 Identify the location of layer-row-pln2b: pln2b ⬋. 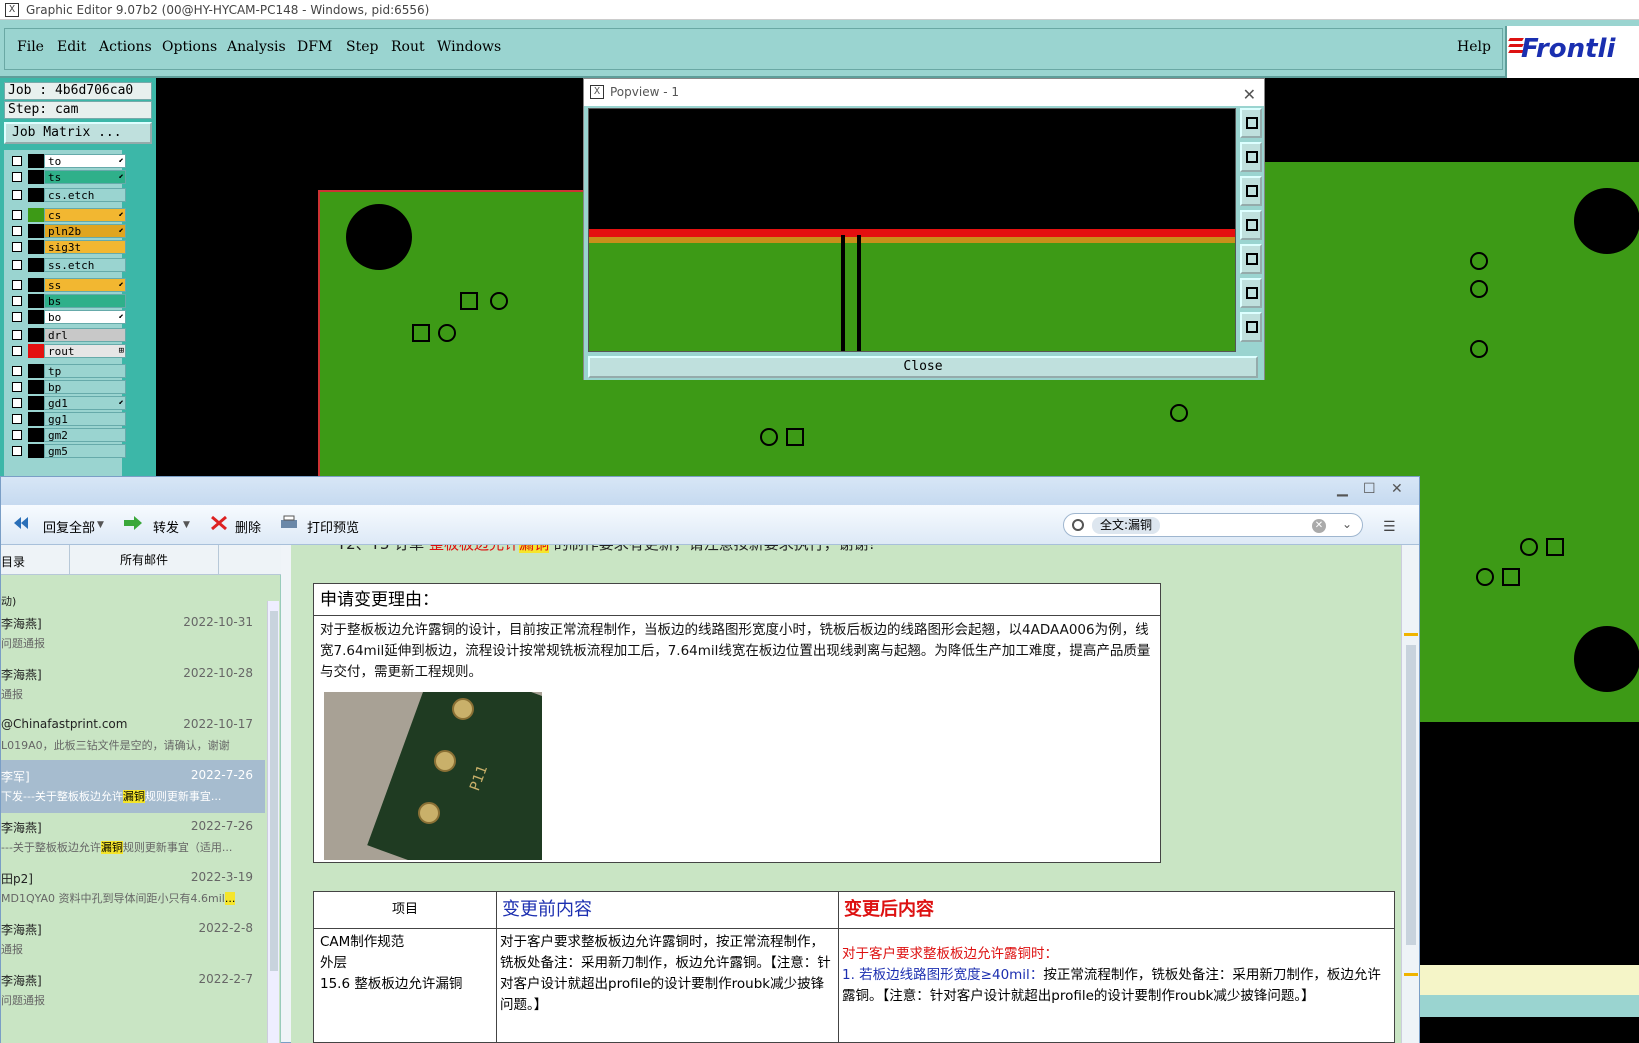
(67, 231).